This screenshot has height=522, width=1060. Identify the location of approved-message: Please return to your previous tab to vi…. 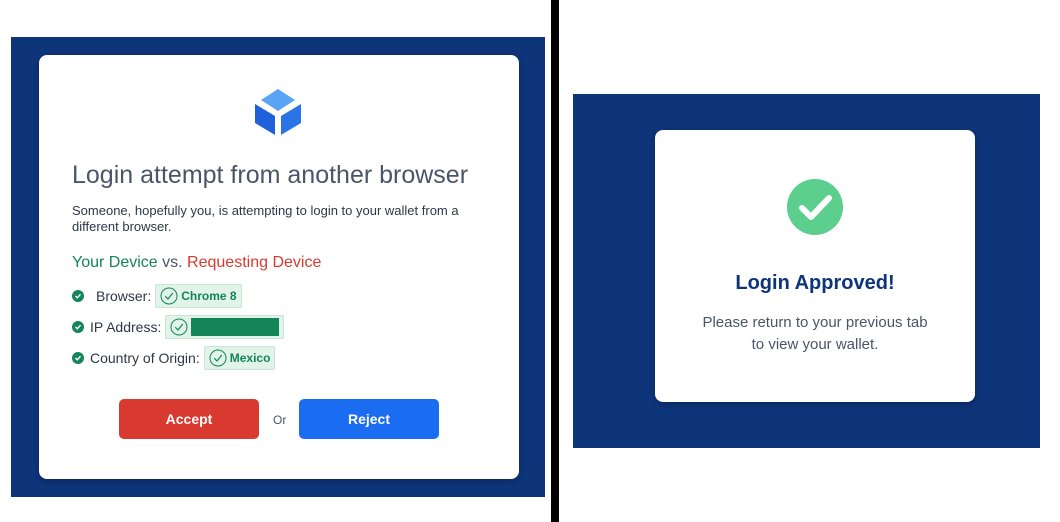
(815, 333).